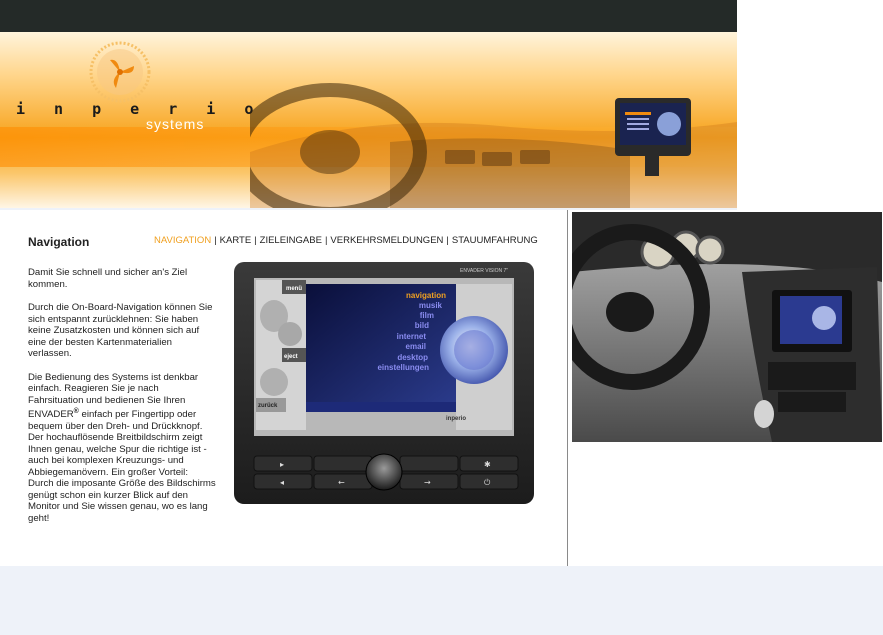 This screenshot has width=883, height=635. I want to click on menu-item-einstellungen: einstellungen, so click(403, 367).